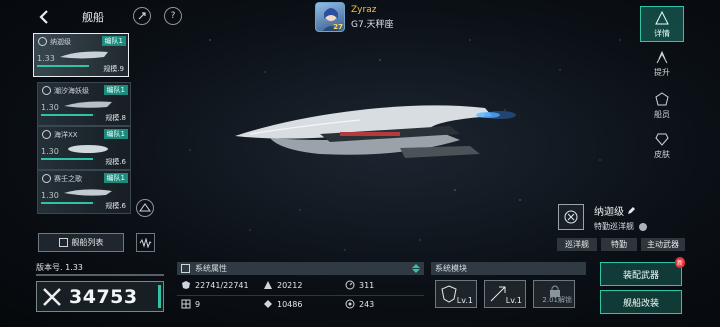  I want to click on back-icon, so click(45, 17).